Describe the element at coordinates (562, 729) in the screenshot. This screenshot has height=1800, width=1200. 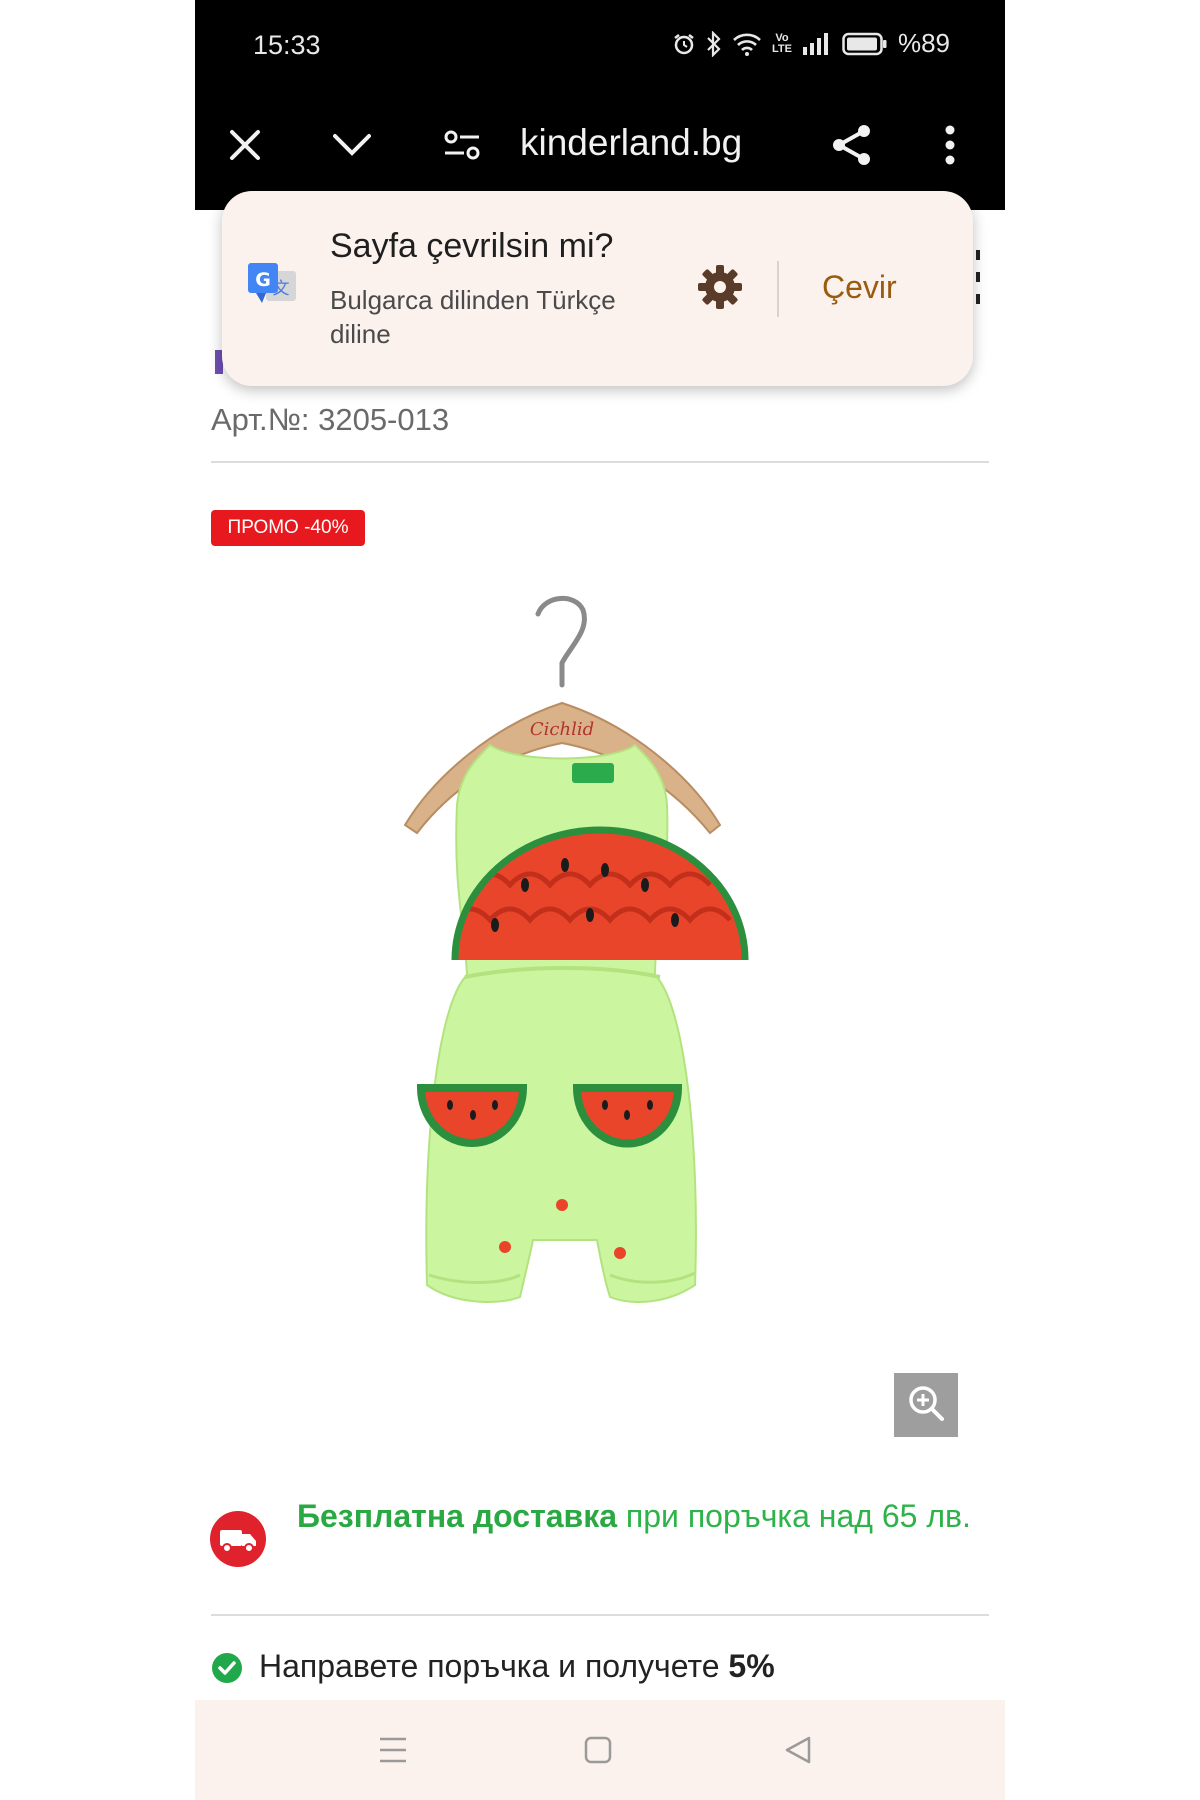
I see `hanger-logo: Cichlid` at that location.